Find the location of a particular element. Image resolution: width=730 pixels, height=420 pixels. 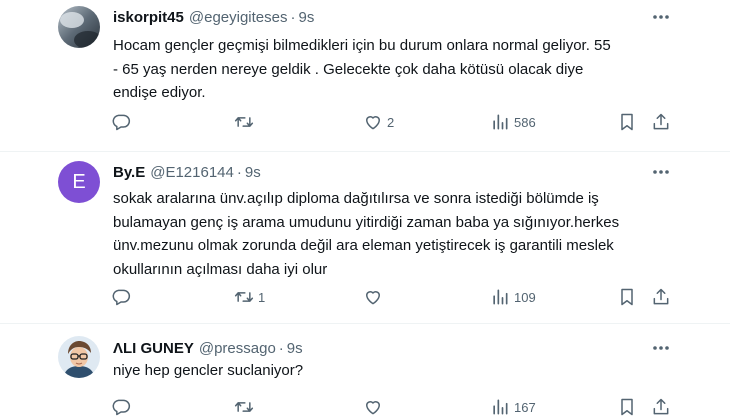

author-name: ΛLI GUNEY is located at coordinates (153, 348).